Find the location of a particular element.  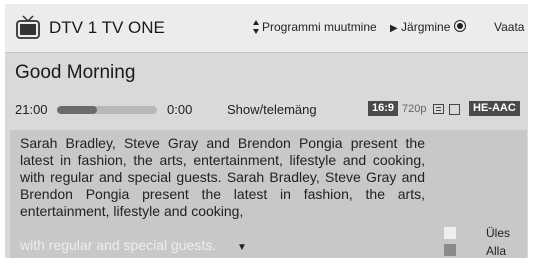

up-key-swatch is located at coordinates (450, 233).